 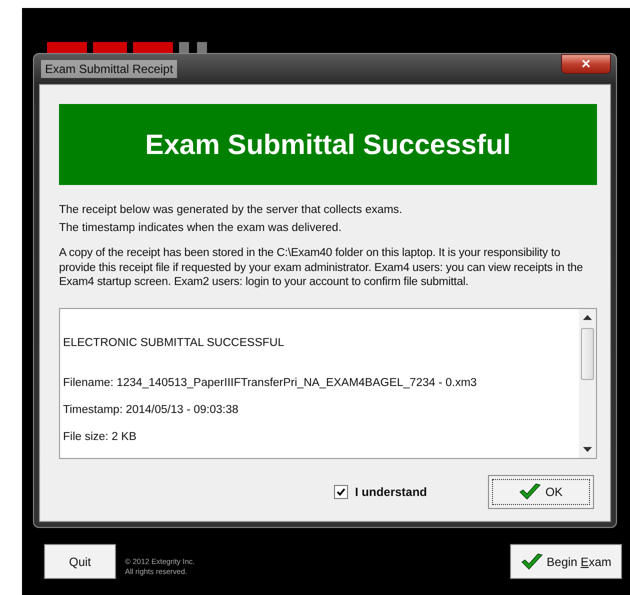 I want to click on info-text: The receipt below was generated by the server that collects exams., so click(x=231, y=210).